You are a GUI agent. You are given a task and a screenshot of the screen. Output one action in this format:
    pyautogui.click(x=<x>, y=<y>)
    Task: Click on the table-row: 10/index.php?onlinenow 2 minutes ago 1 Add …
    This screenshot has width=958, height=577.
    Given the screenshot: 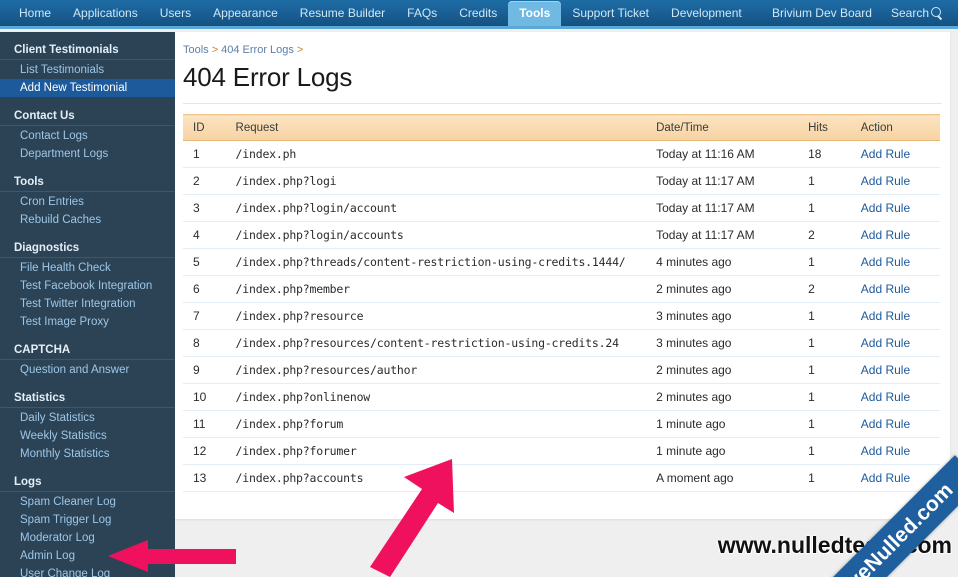 What is the action you would take?
    pyautogui.click(x=561, y=397)
    